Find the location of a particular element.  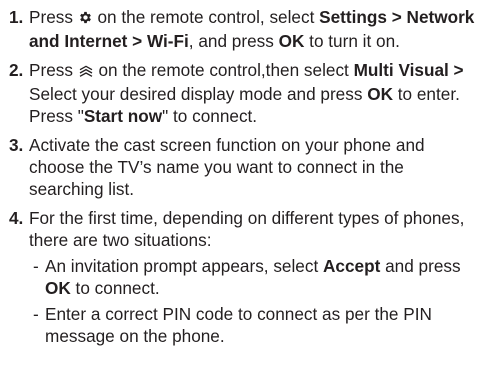

step-text: , and press is located at coordinates (233, 41).